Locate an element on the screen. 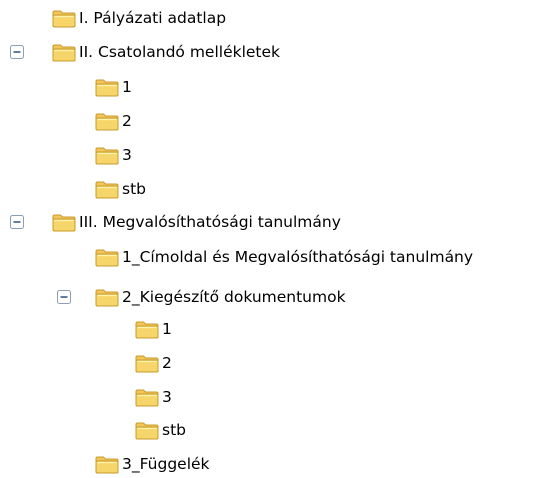 The image size is (553, 478). tree-item-kiegeszito-dokumentumok: 2_Kiegészítő dokumentumok is located at coordinates (220, 297).